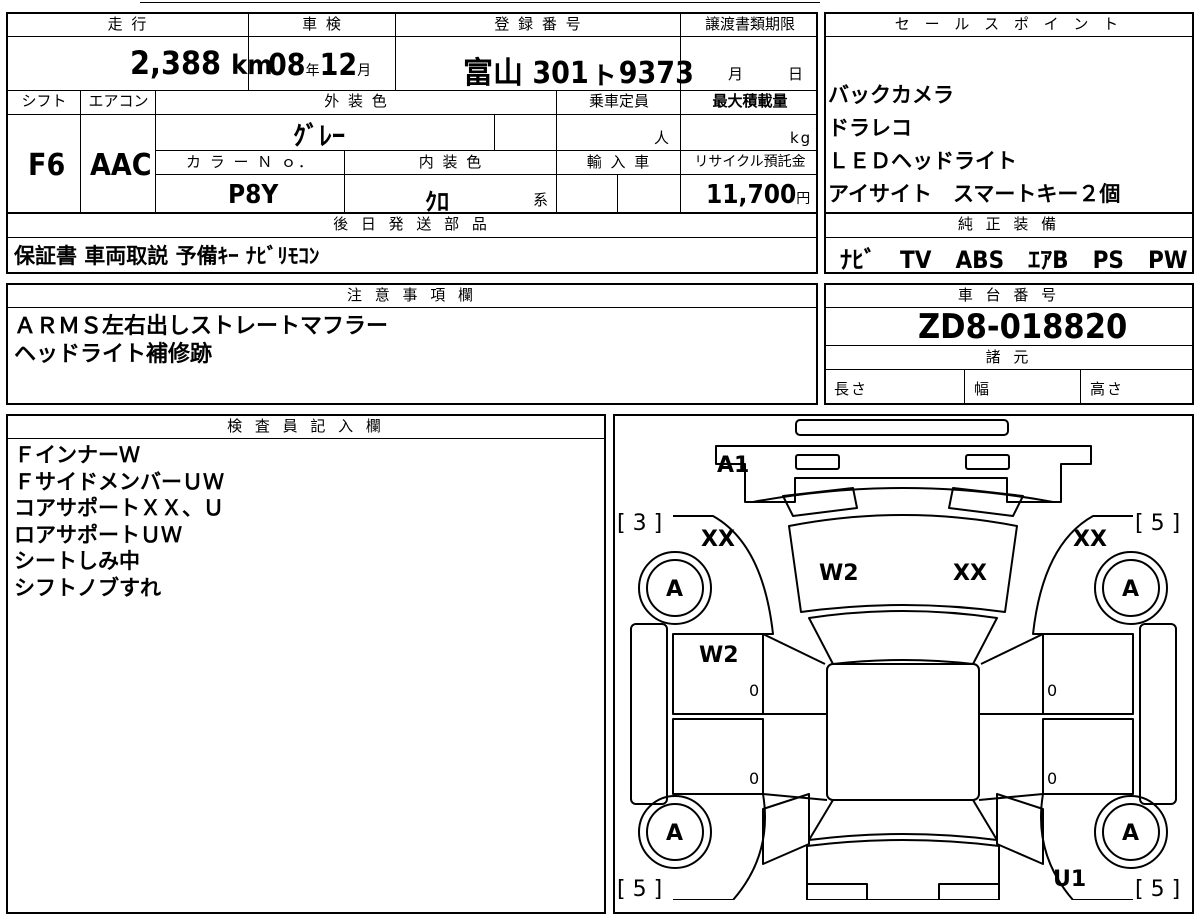 This screenshot has width=1200, height=914. I want to click on bracket-top-right: [ 5 ], so click(1157, 523).